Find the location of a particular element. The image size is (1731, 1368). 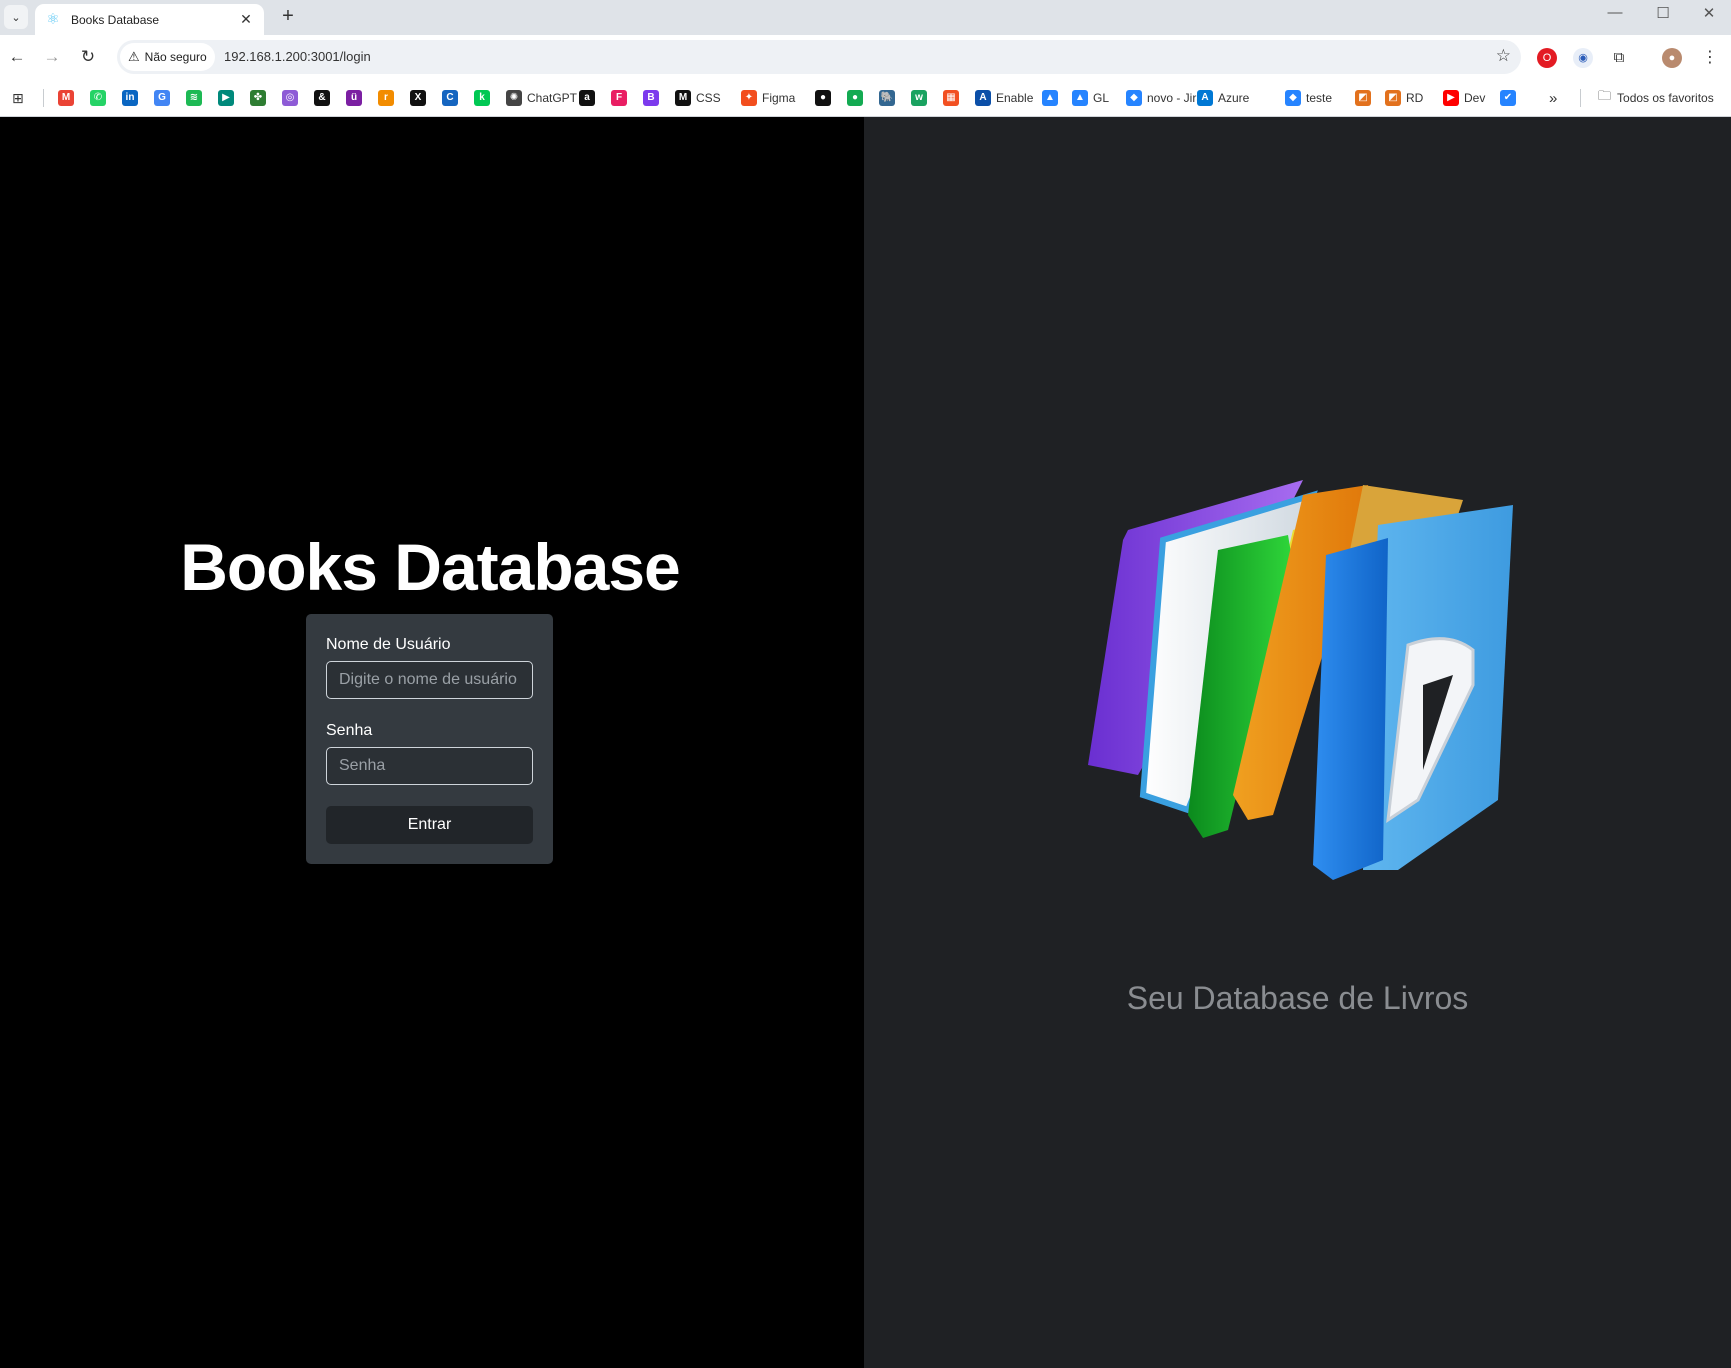

atlassian-icon: ▲ is located at coordinates (1050, 98).